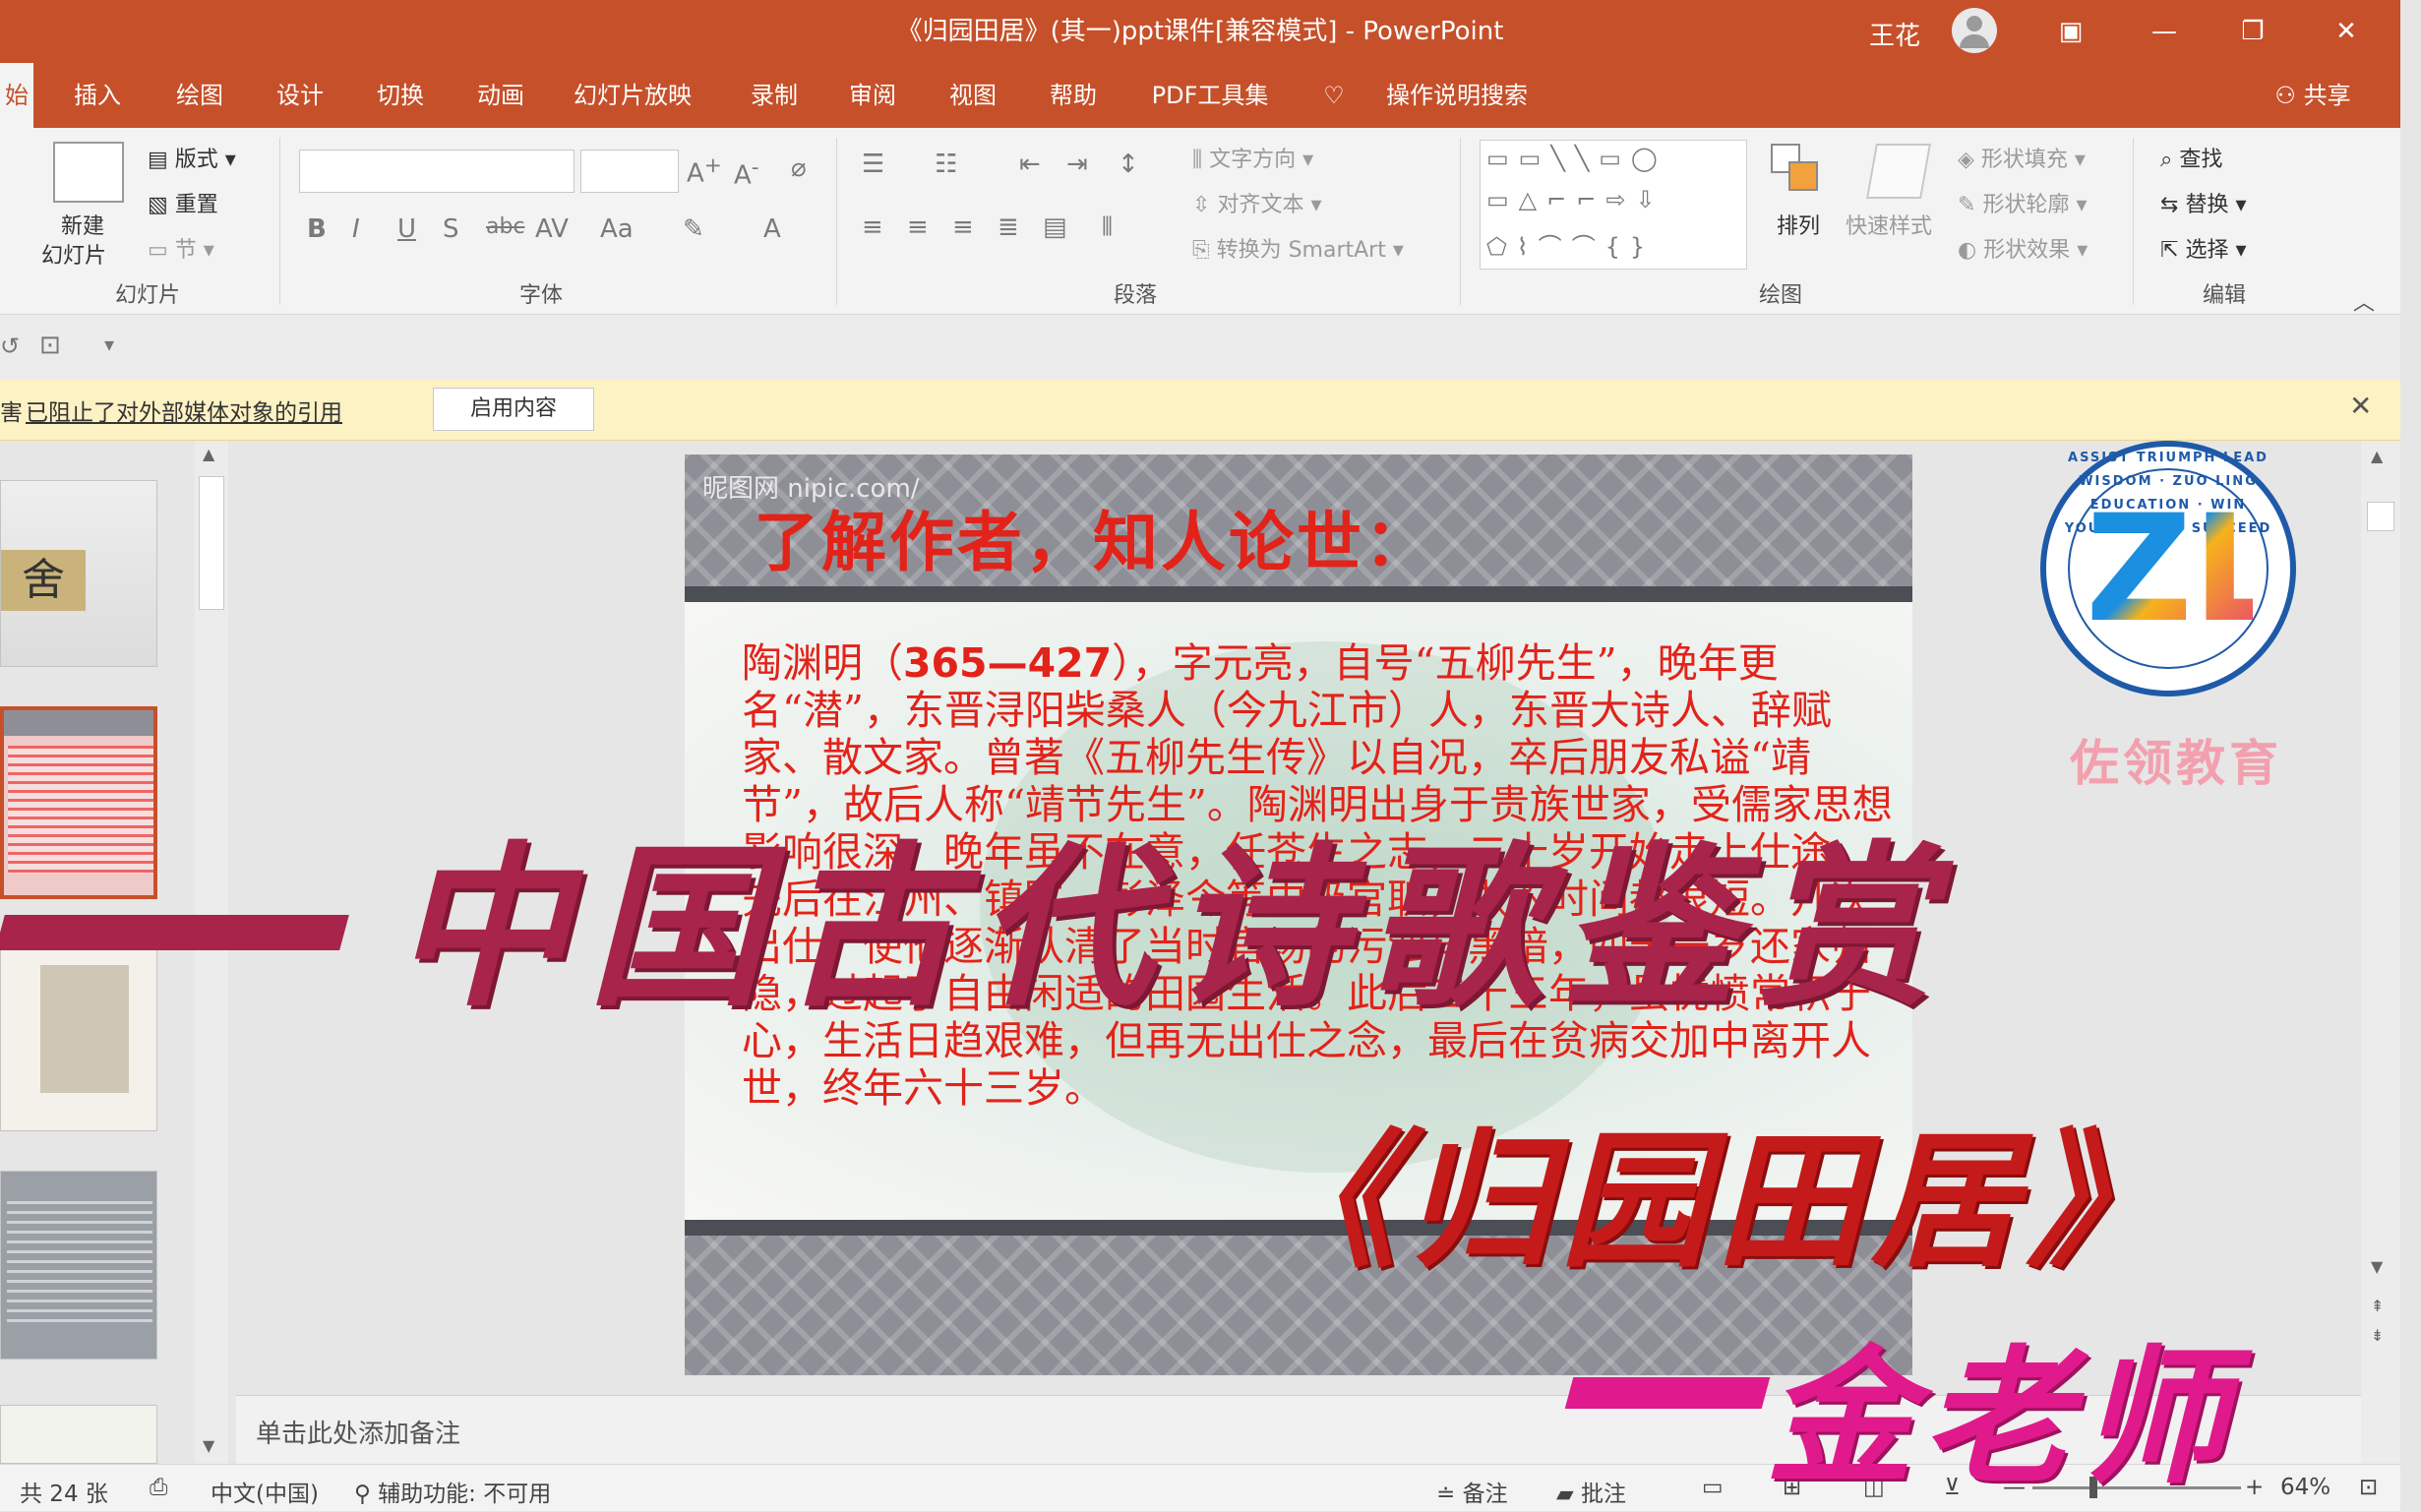  Describe the element at coordinates (1472, 1492) in the screenshot. I see `notes-button: ≐ 备注` at that location.